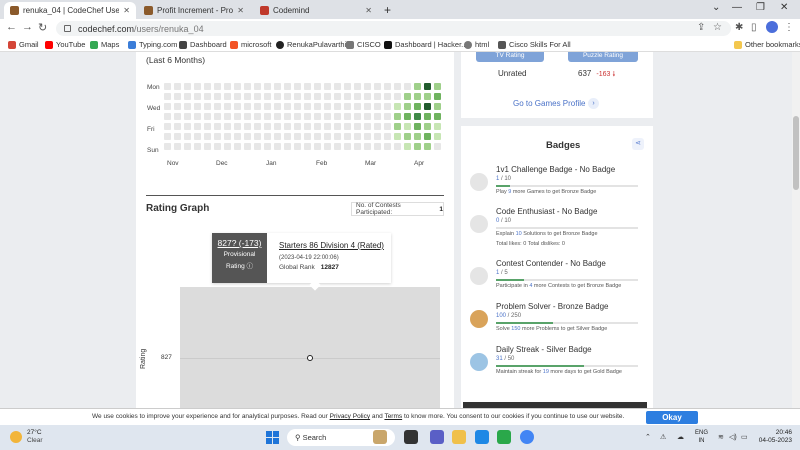  What do you see at coordinates (767, 44) in the screenshot?
I see `other-bookmarks: Other bookmarks` at bounding box center [767, 44].